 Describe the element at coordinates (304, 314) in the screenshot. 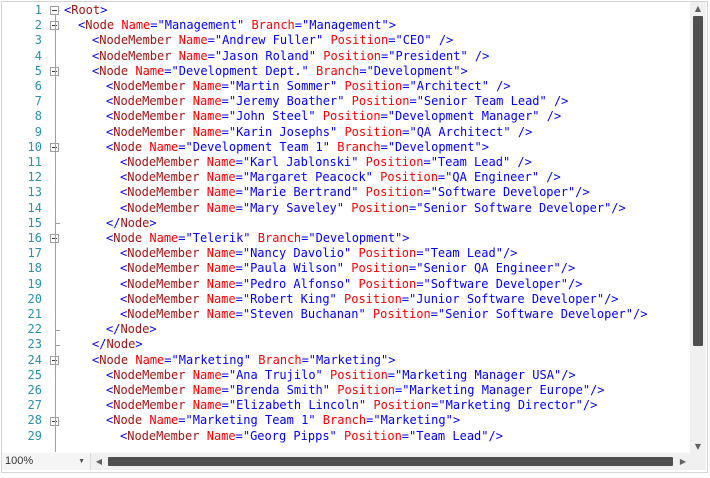

I see `markup-text: ="Steven Buchanan"` at that location.